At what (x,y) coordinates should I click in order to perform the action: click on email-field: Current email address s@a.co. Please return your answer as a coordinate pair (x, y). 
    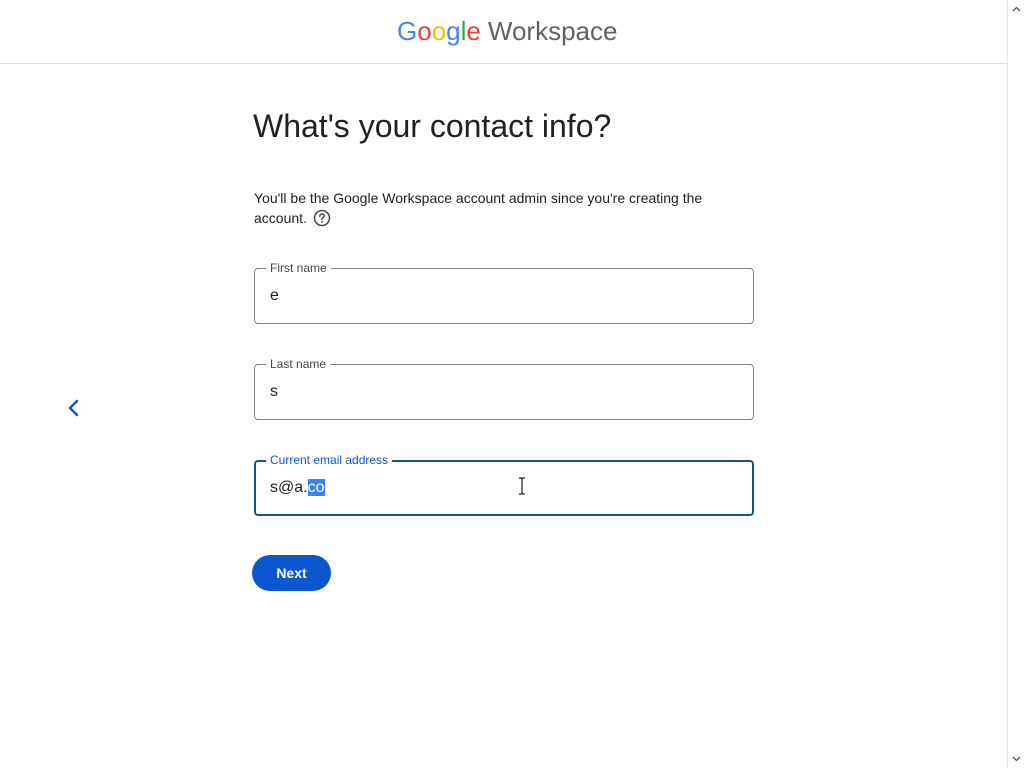
    Looking at the image, I should click on (504, 484).